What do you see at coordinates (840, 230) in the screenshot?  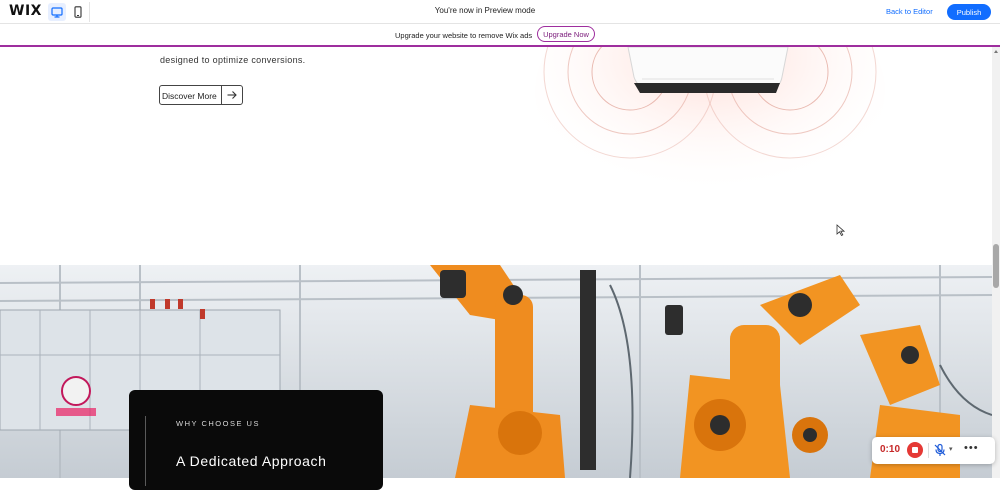 I see `mouse-cursor-icon` at bounding box center [840, 230].